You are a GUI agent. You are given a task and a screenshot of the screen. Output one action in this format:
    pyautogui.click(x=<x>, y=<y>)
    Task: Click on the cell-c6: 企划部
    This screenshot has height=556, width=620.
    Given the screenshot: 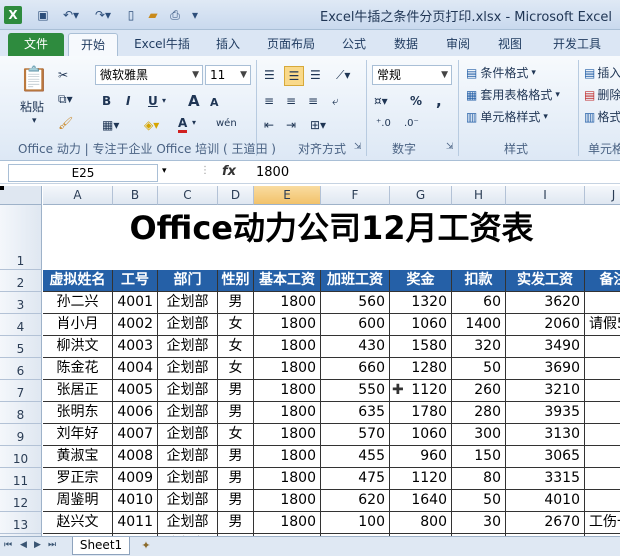 What is the action you would take?
    pyautogui.click(x=188, y=369)
    